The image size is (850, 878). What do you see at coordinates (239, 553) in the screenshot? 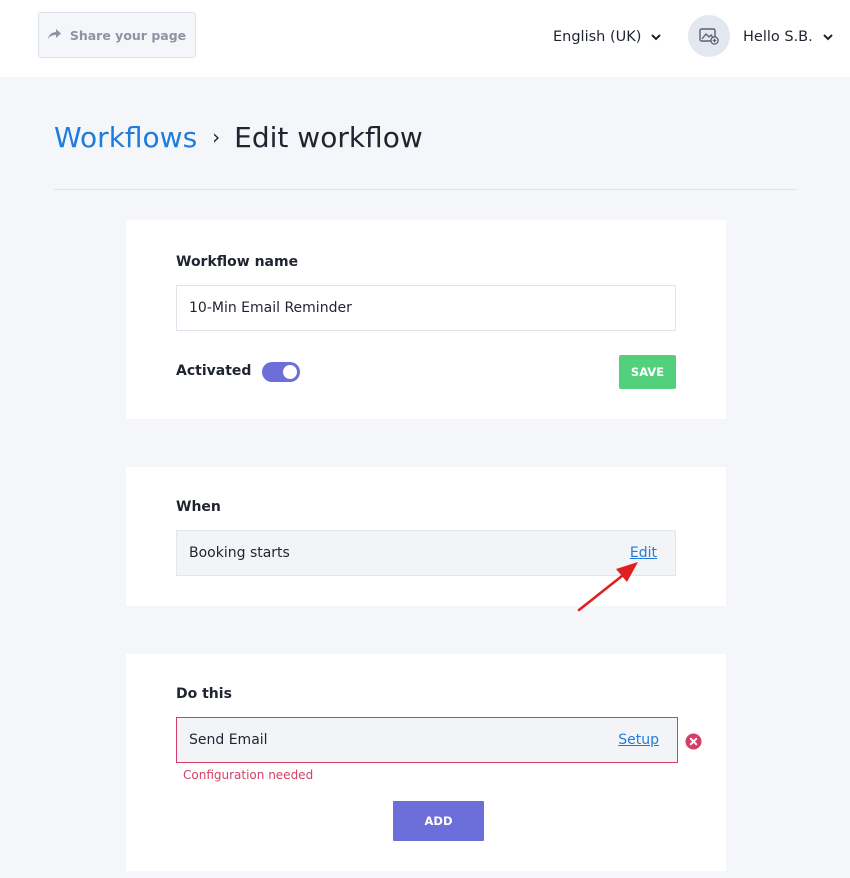
I see `trigger-label: Booking starts` at bounding box center [239, 553].